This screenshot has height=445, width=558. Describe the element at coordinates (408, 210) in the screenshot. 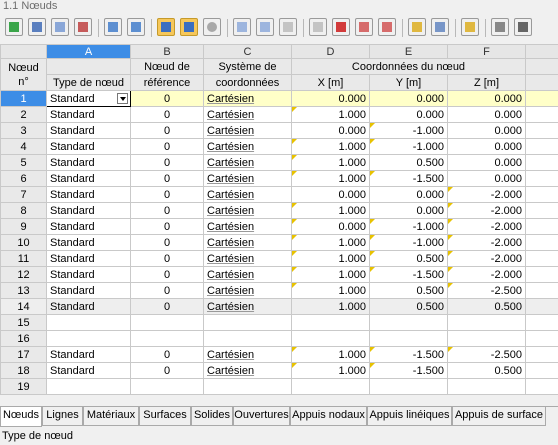

I see `y-coordinate-cell: 0.000` at that location.